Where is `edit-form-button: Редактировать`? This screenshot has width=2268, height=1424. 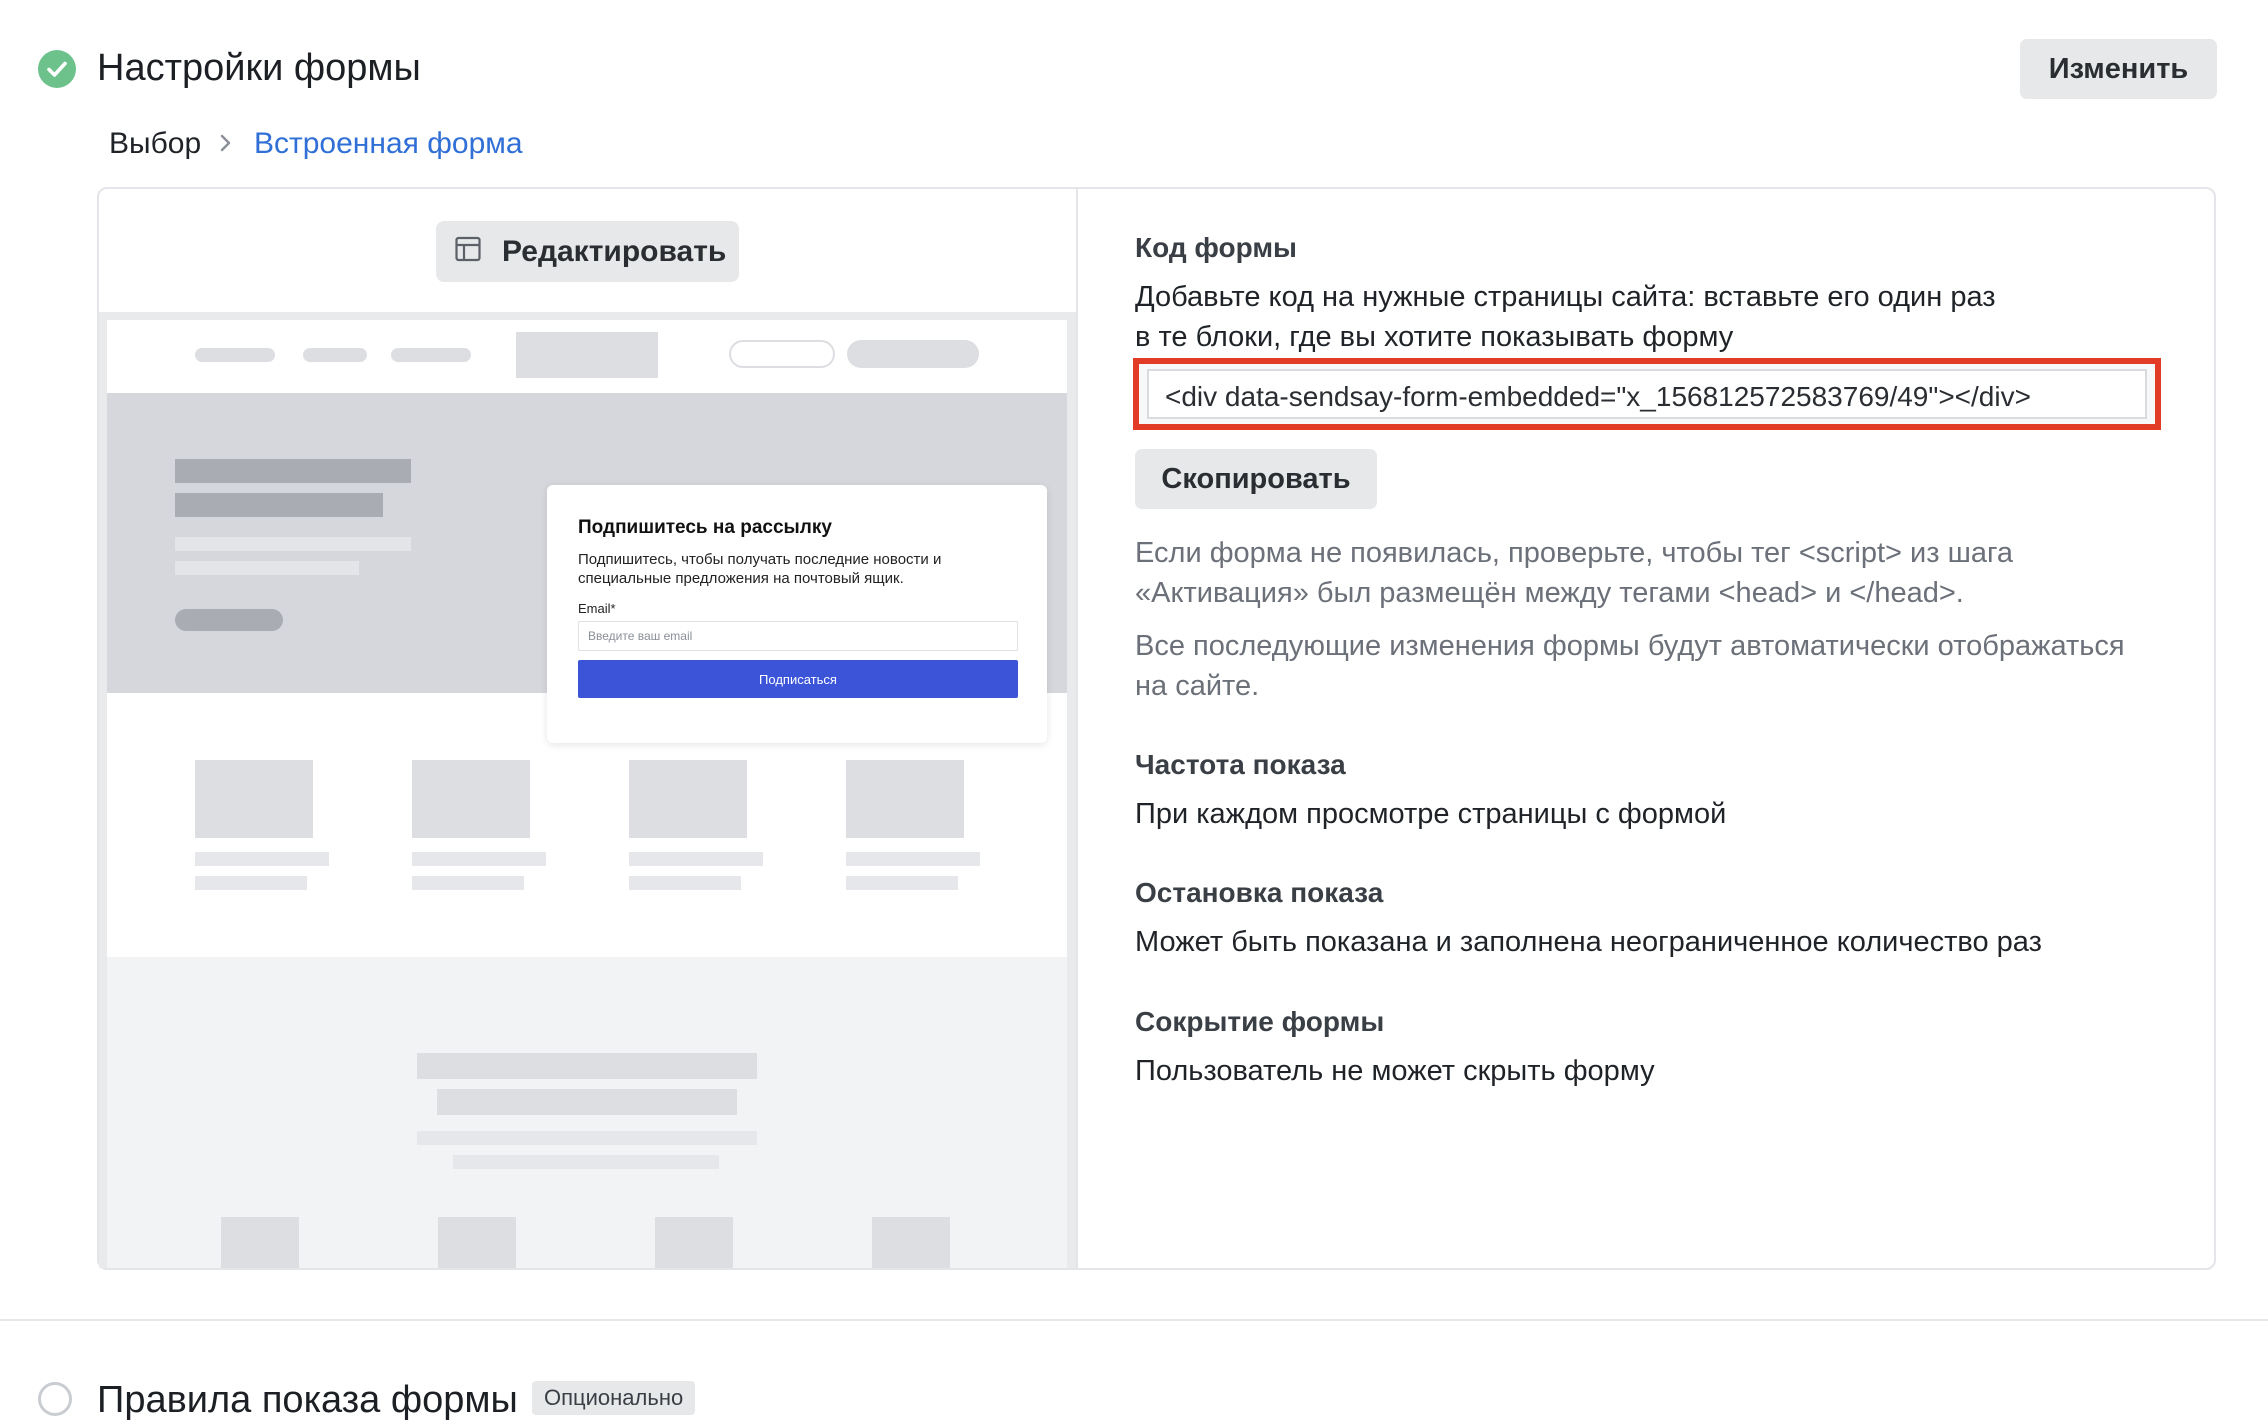 edit-form-button: Редактировать is located at coordinates (587, 251).